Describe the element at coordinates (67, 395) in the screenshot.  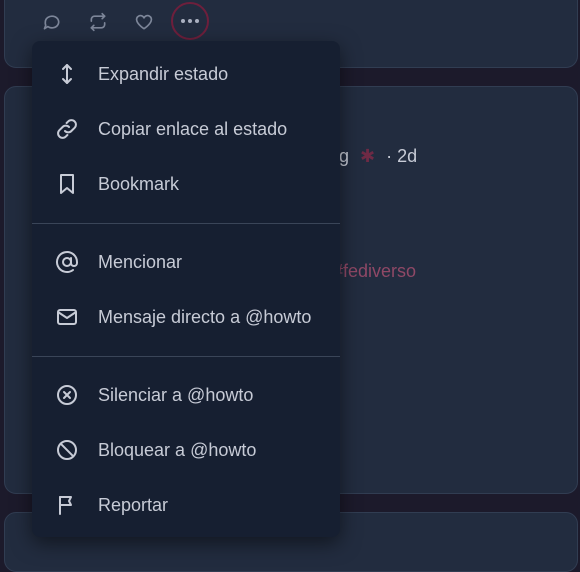
I see `mute-circle-icon` at that location.